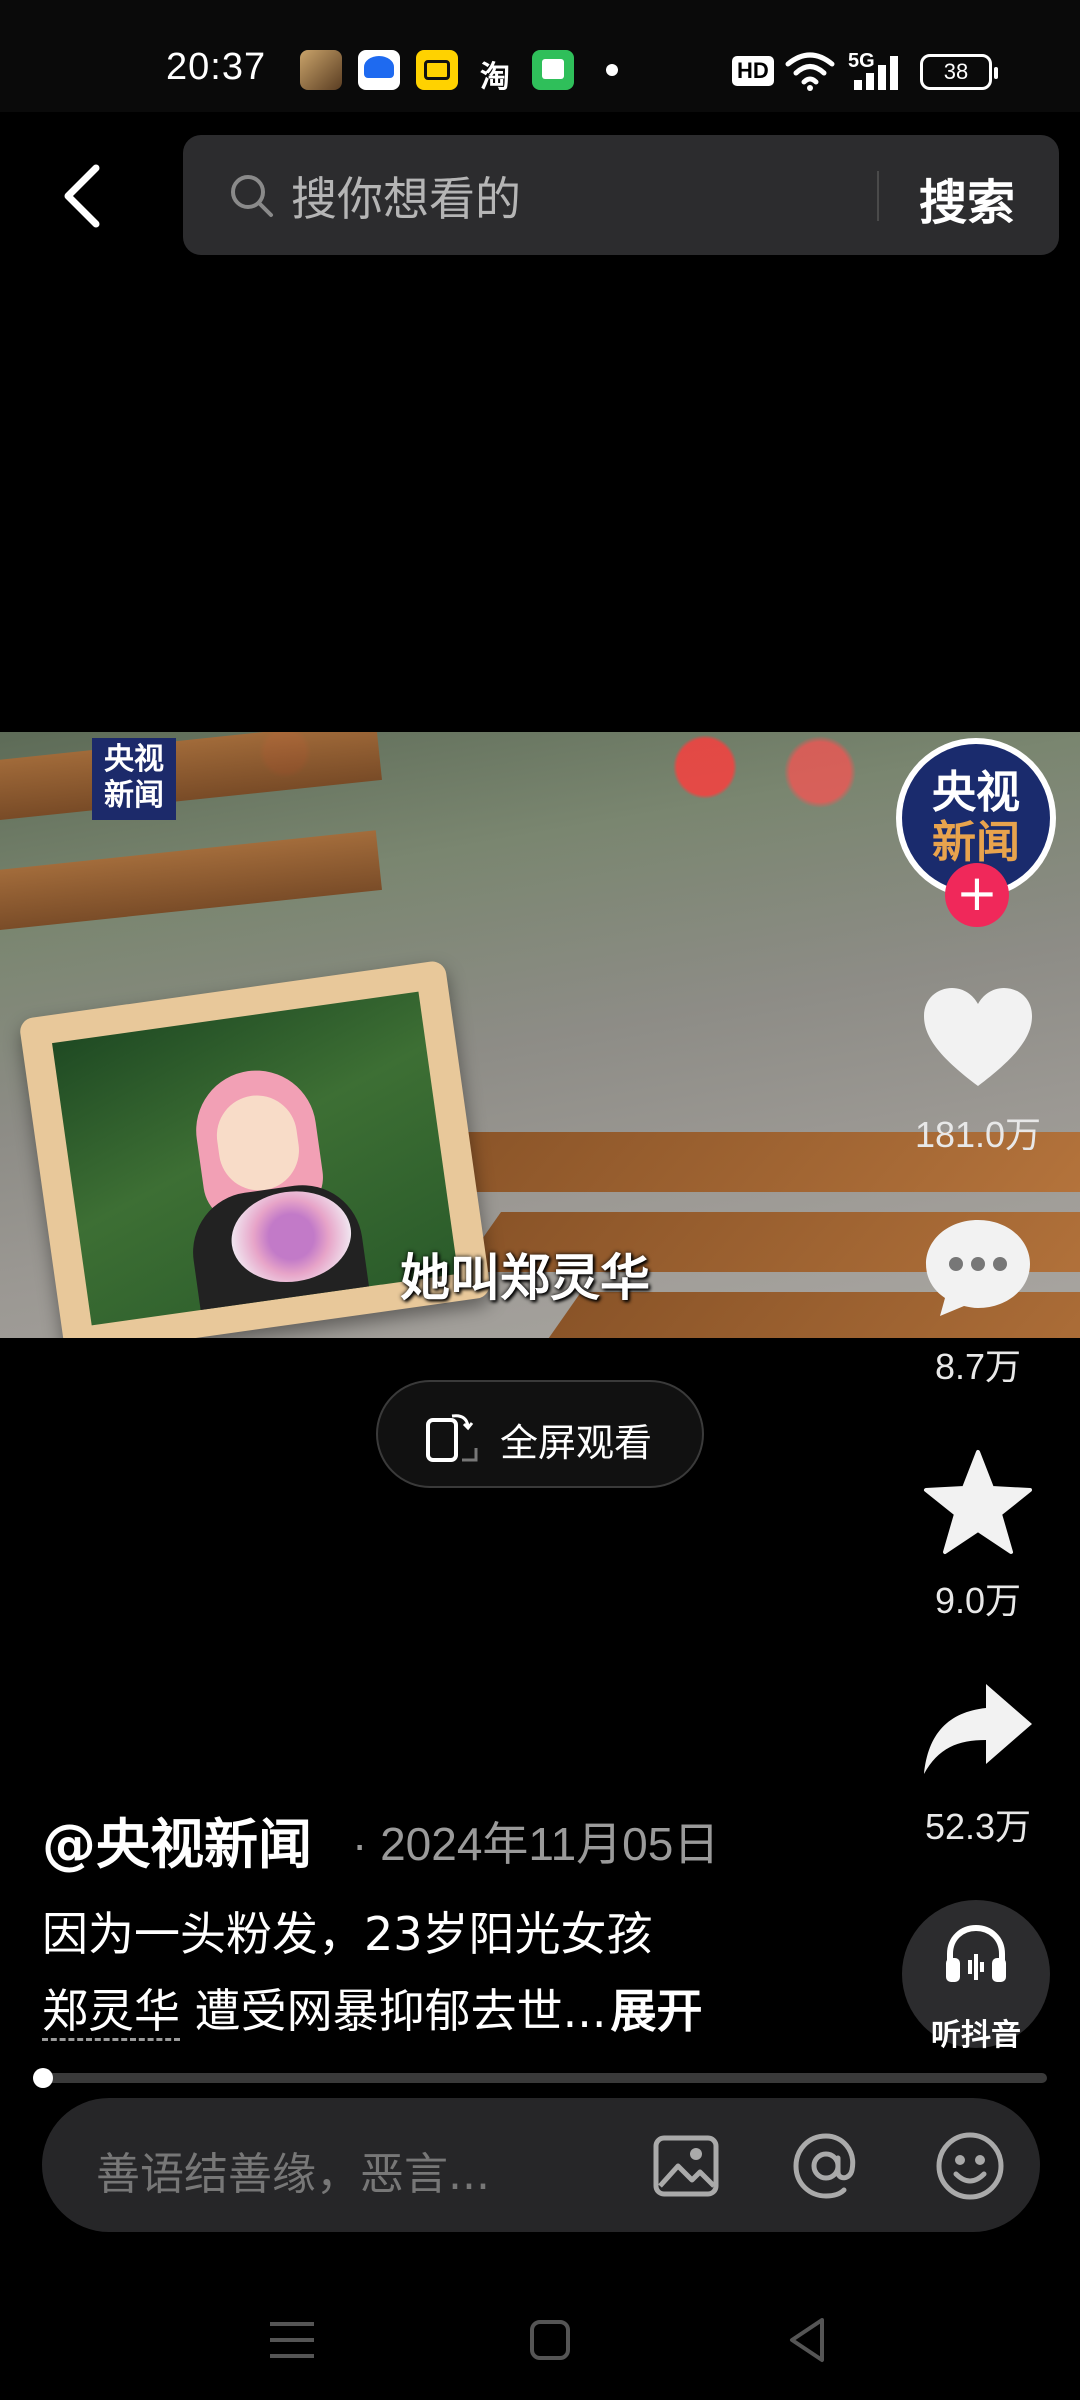  Describe the element at coordinates (978, 1733) in the screenshot. I see `share-icon` at that location.